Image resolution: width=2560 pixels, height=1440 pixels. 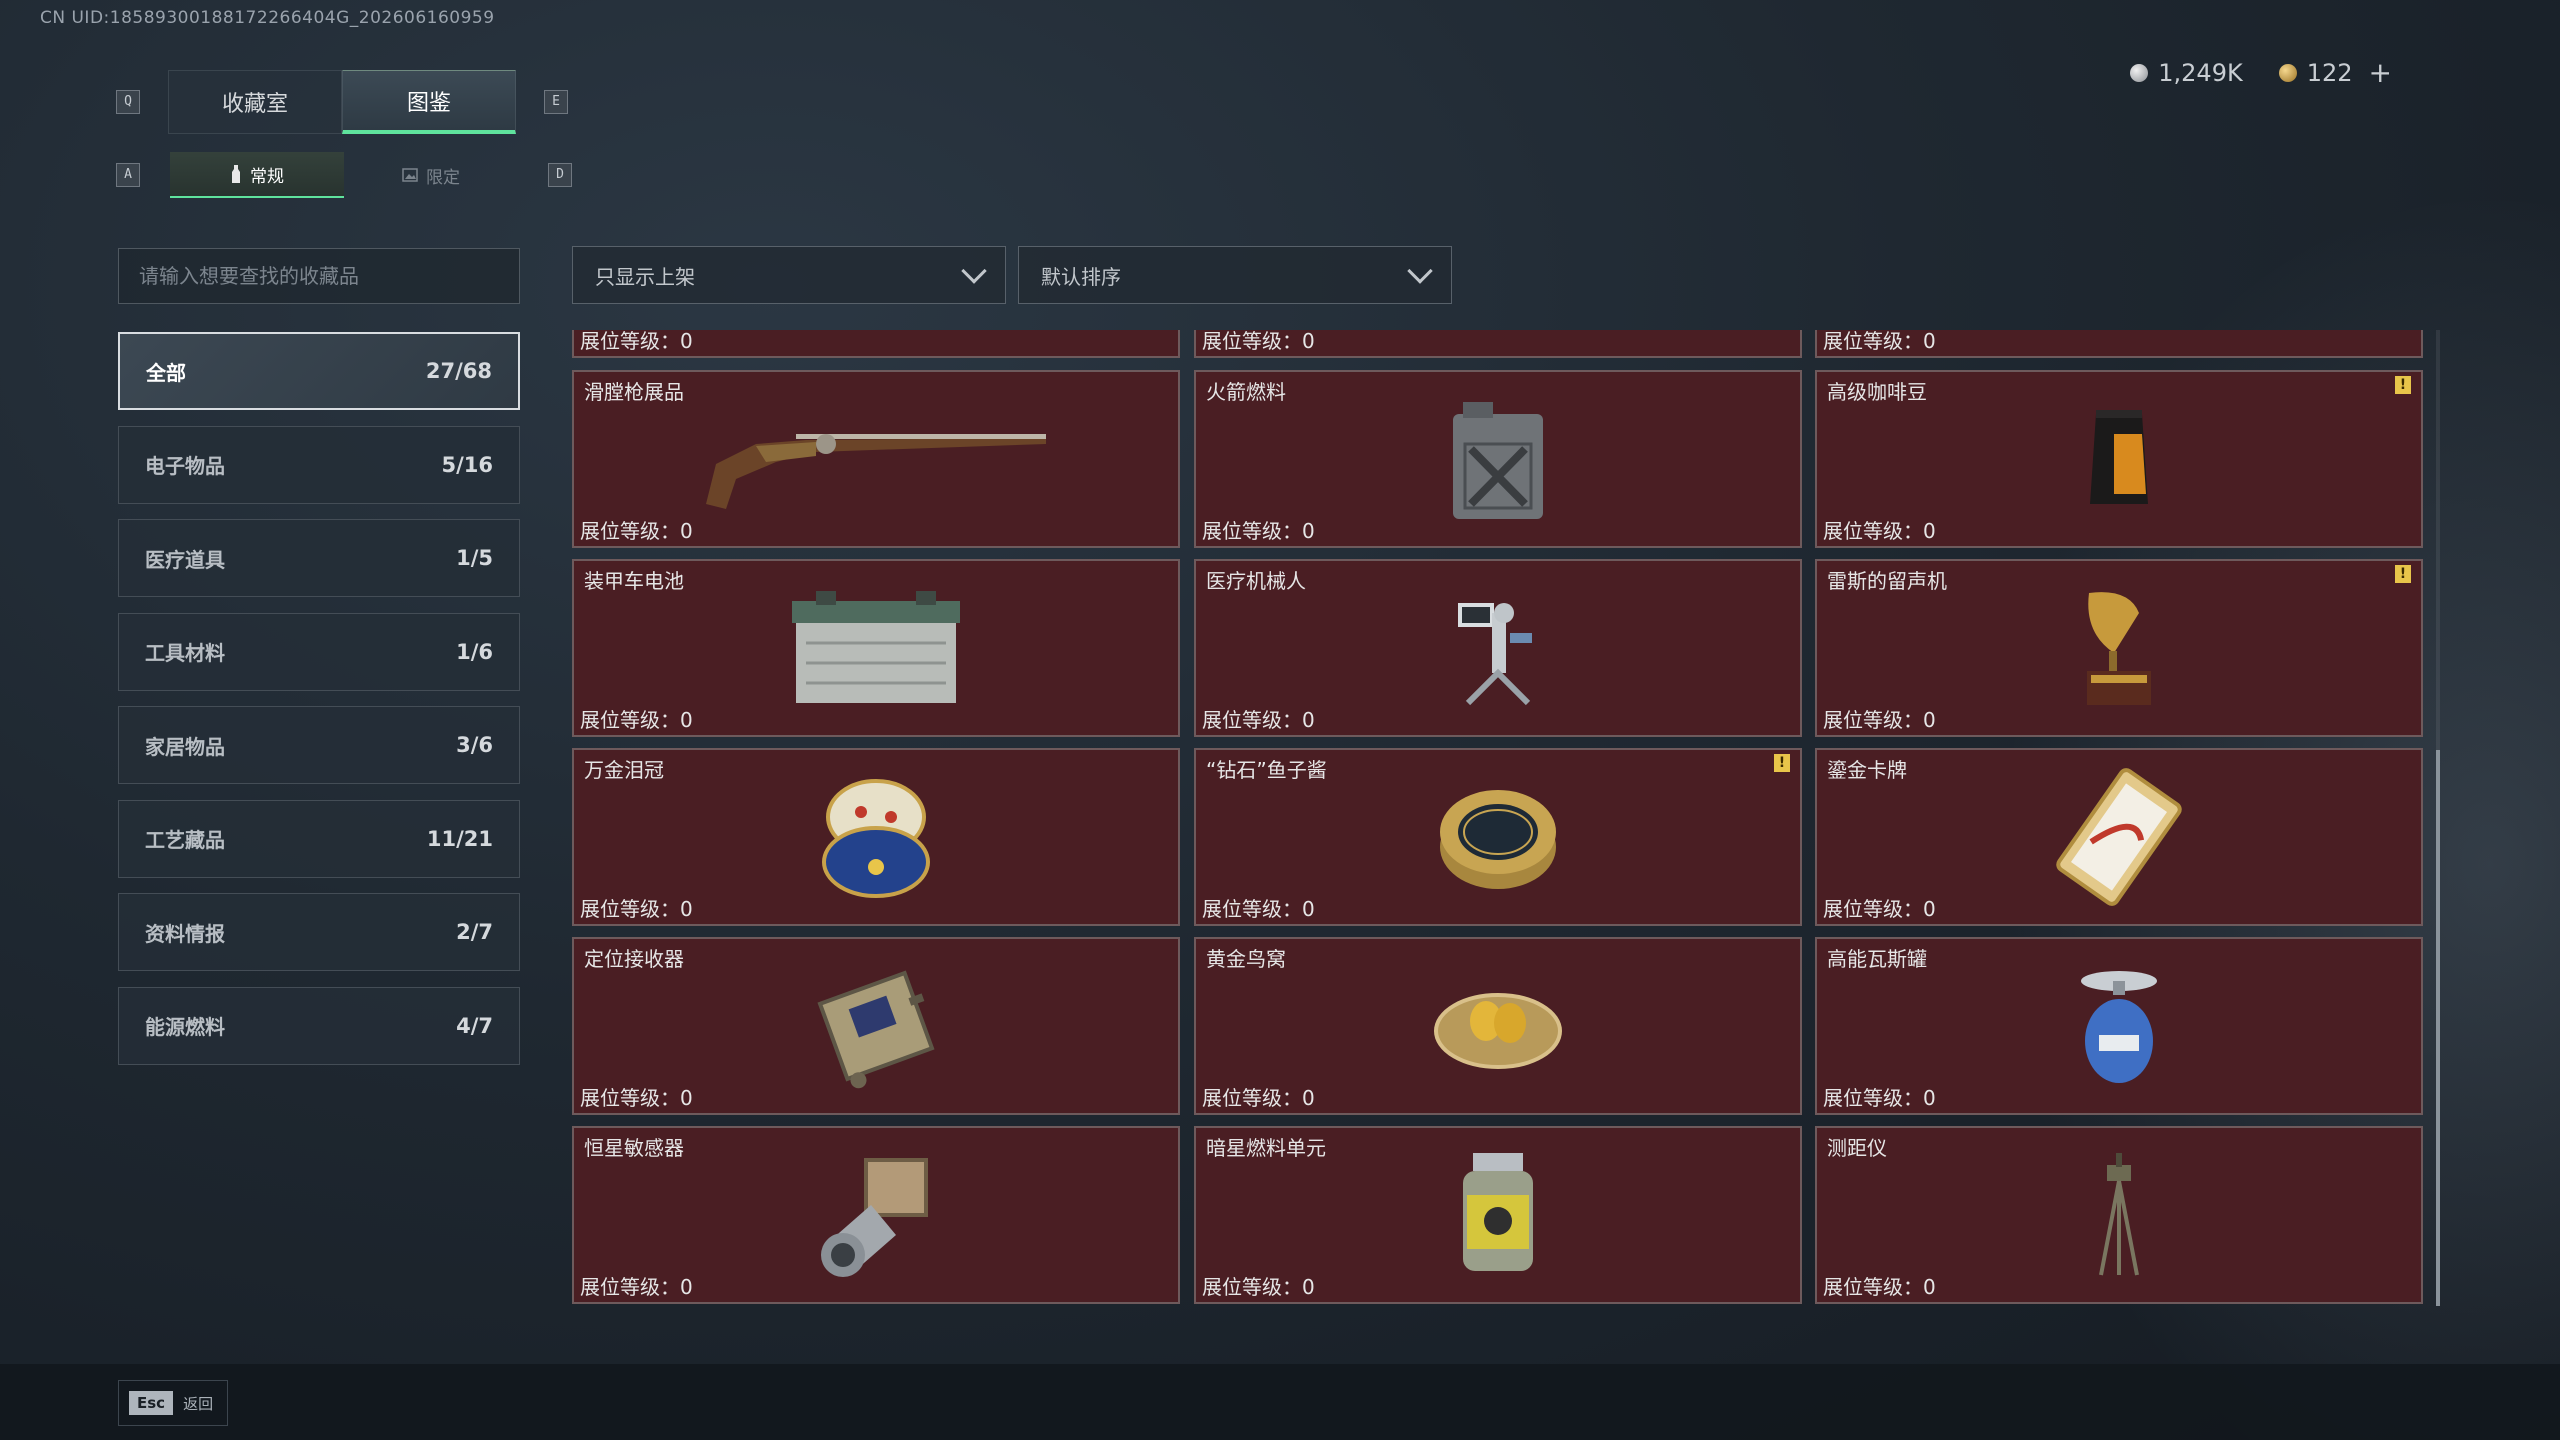 I want to click on receiver-icon, so click(x=876, y=1029).